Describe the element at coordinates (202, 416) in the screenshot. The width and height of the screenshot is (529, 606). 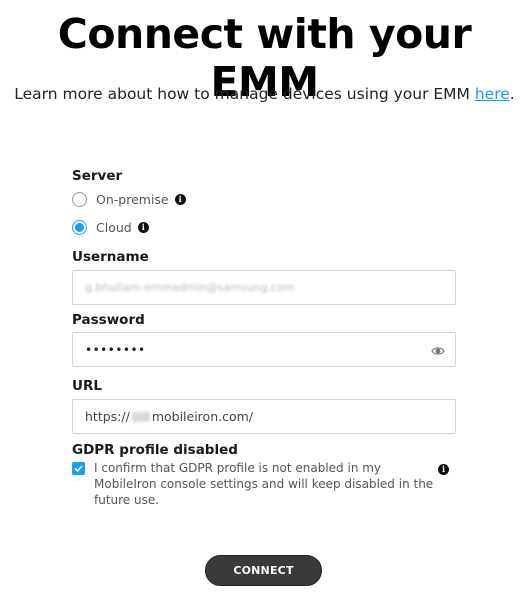
I see `url-value-suffix: mobileiron.com/` at that location.